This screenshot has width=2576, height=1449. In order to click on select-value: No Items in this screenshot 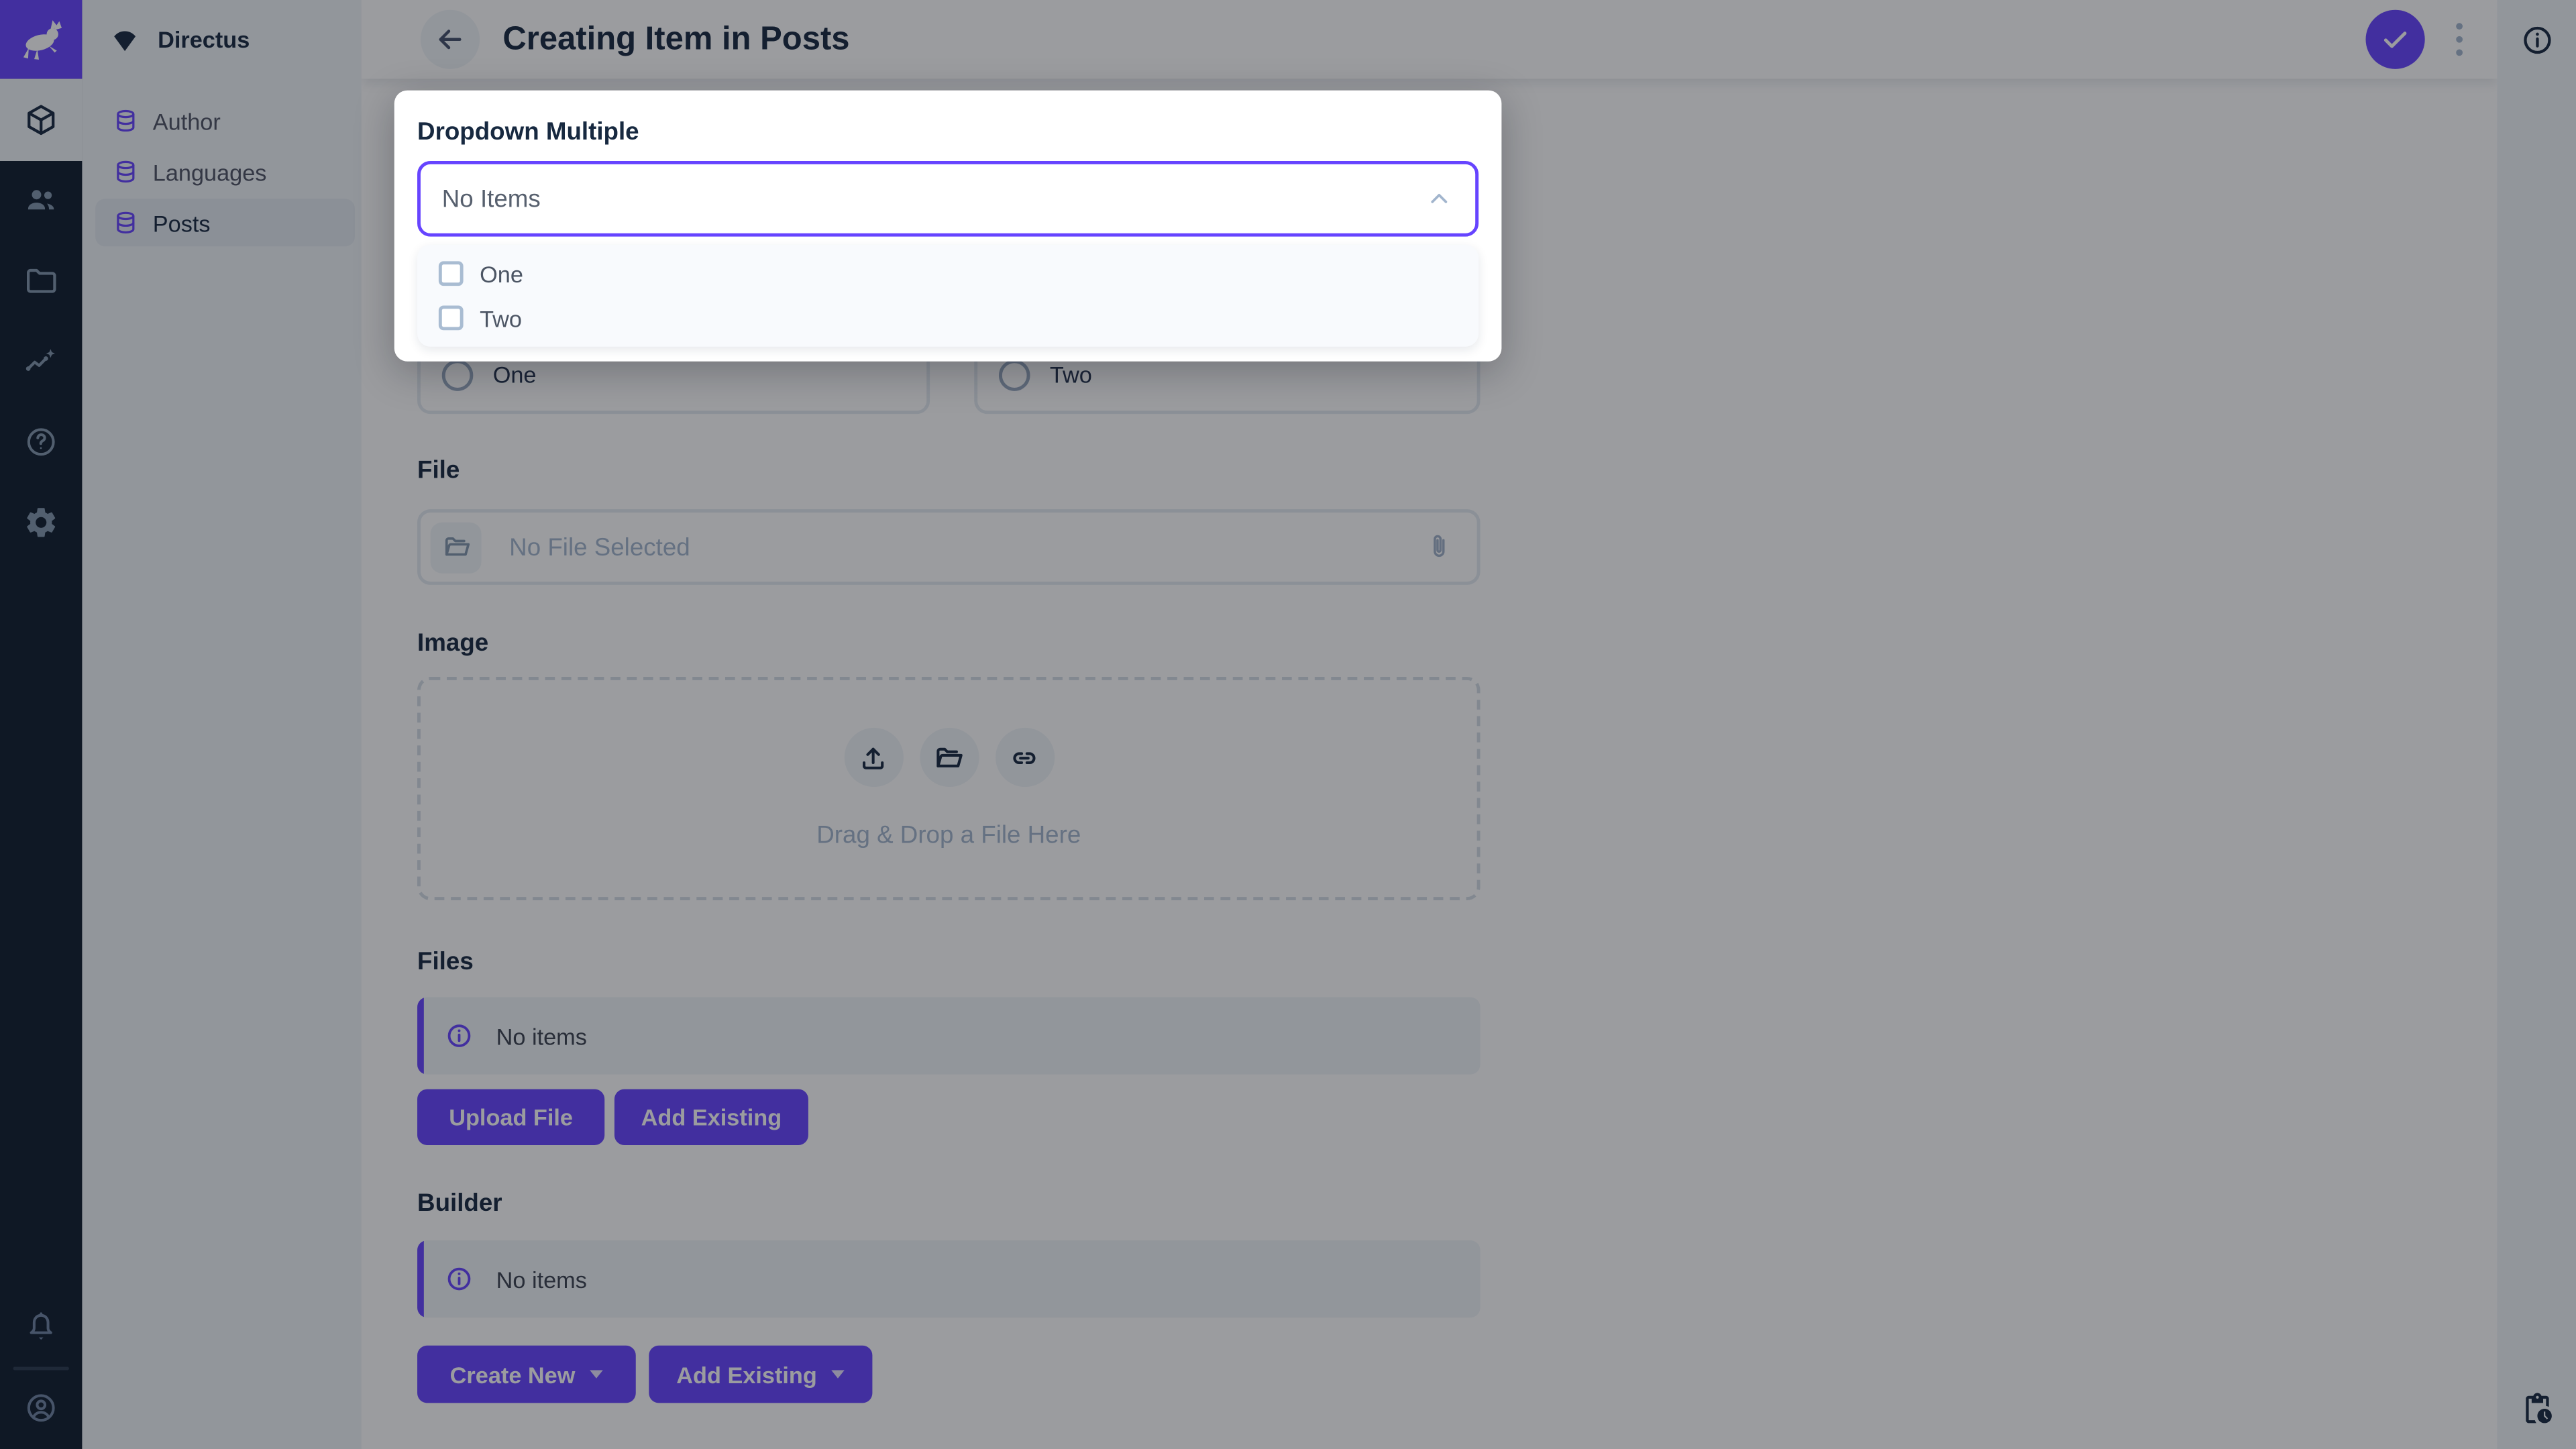, I will do `click(491, 198)`.